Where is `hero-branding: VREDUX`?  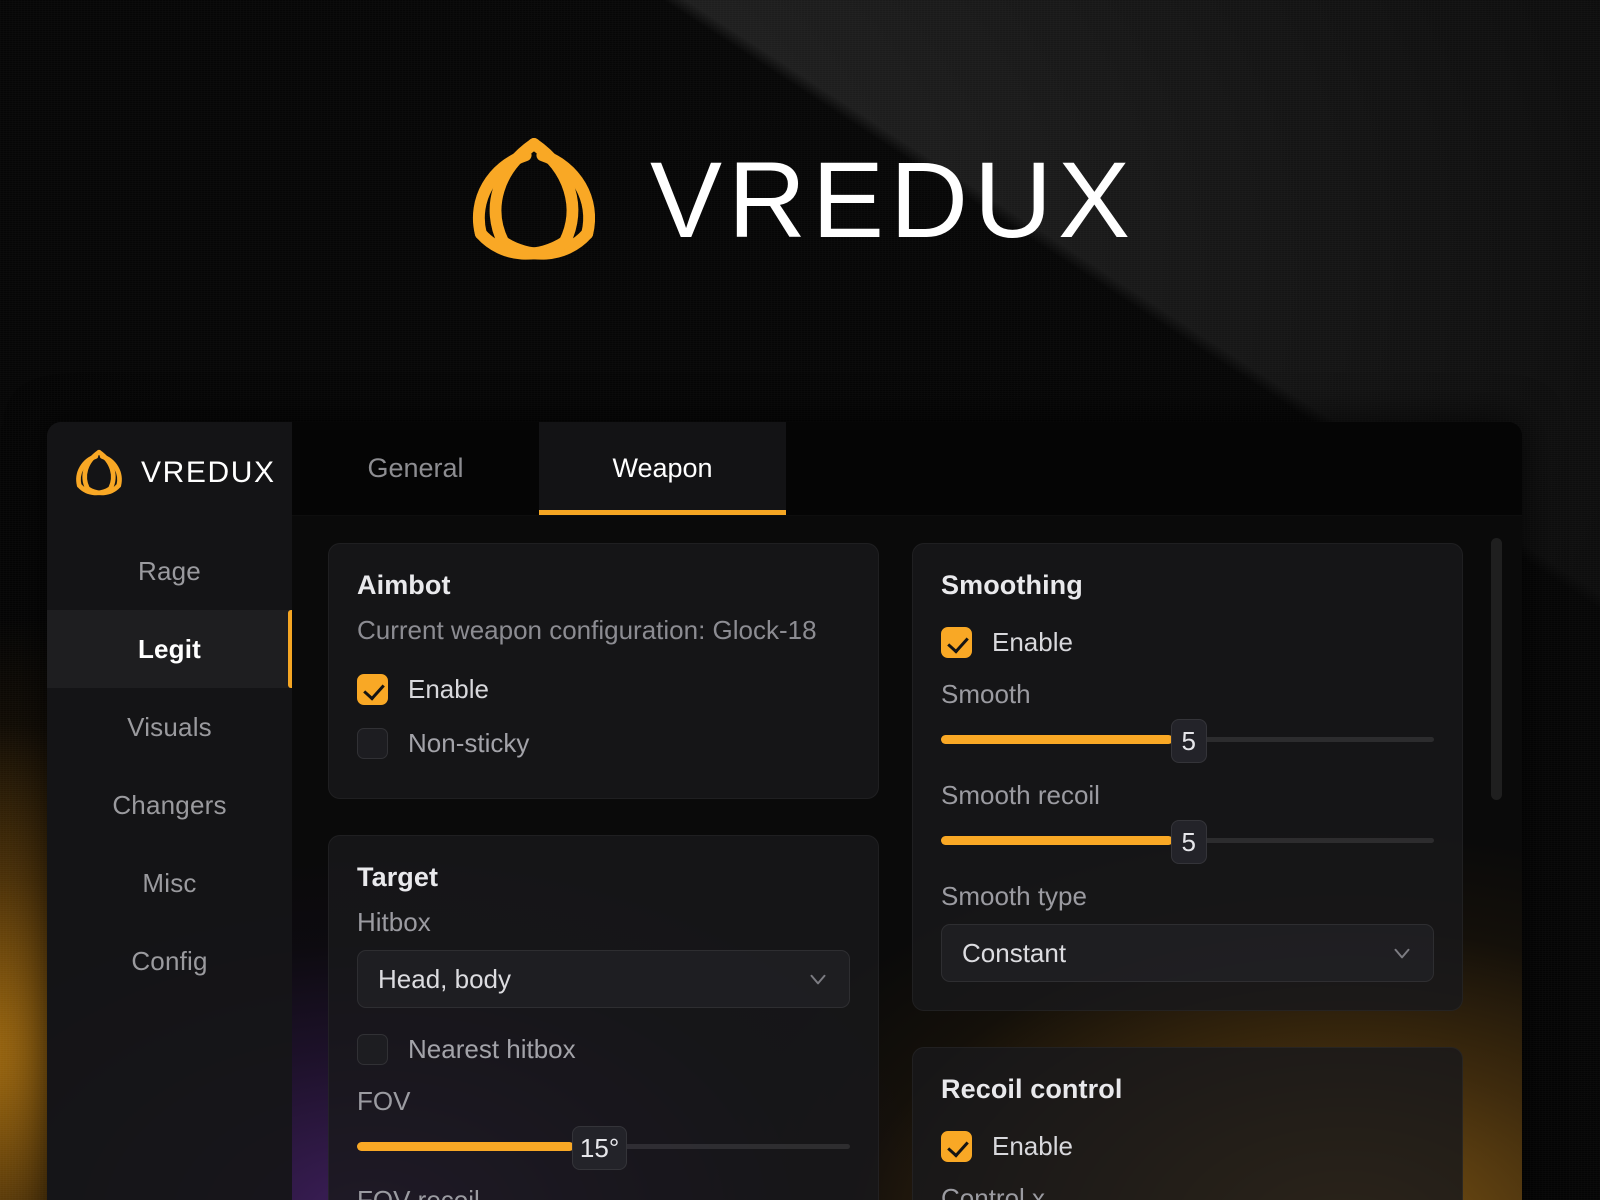
hero-branding: VREDUX is located at coordinates (800, 200).